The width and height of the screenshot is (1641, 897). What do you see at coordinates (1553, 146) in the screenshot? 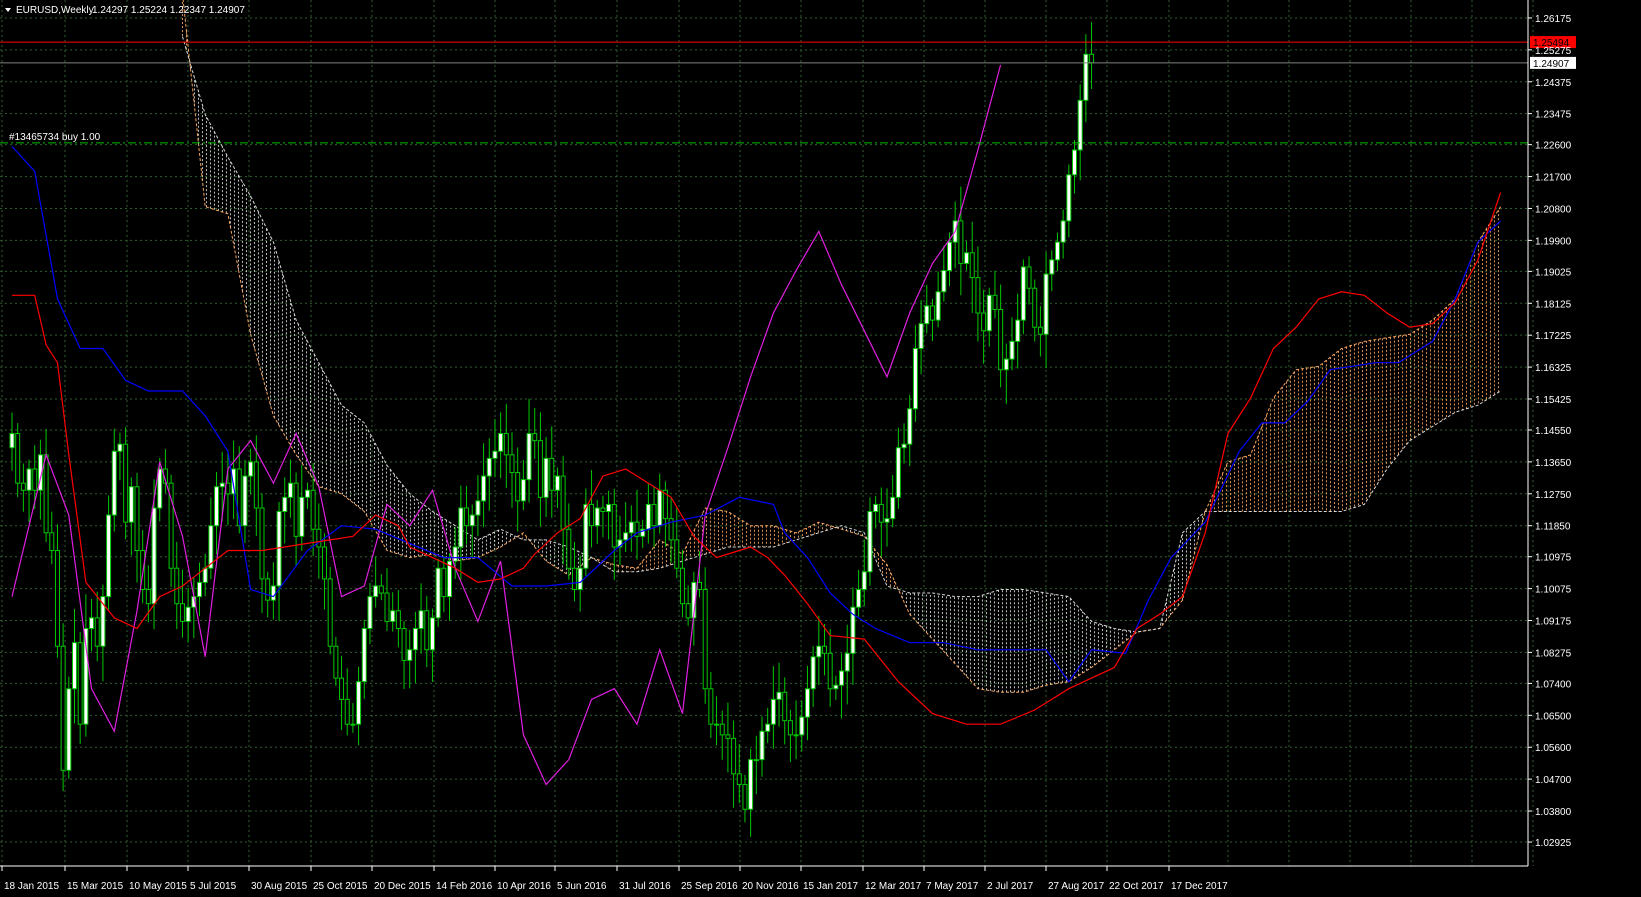
I see `y-tick-label: 1.22600` at bounding box center [1553, 146].